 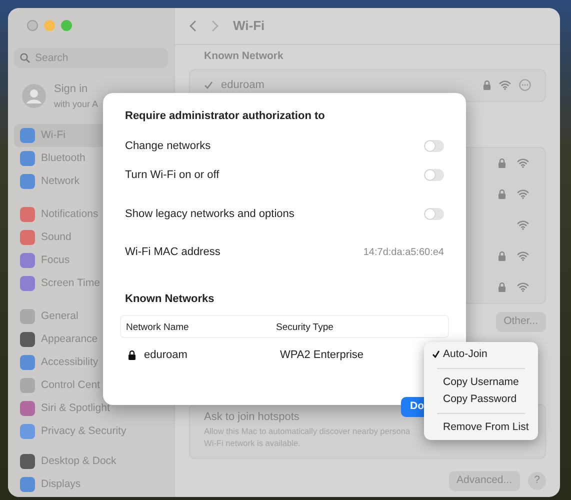 What do you see at coordinates (252, 417) in the screenshot?
I see `setting-title: Ask to join hotspots` at bounding box center [252, 417].